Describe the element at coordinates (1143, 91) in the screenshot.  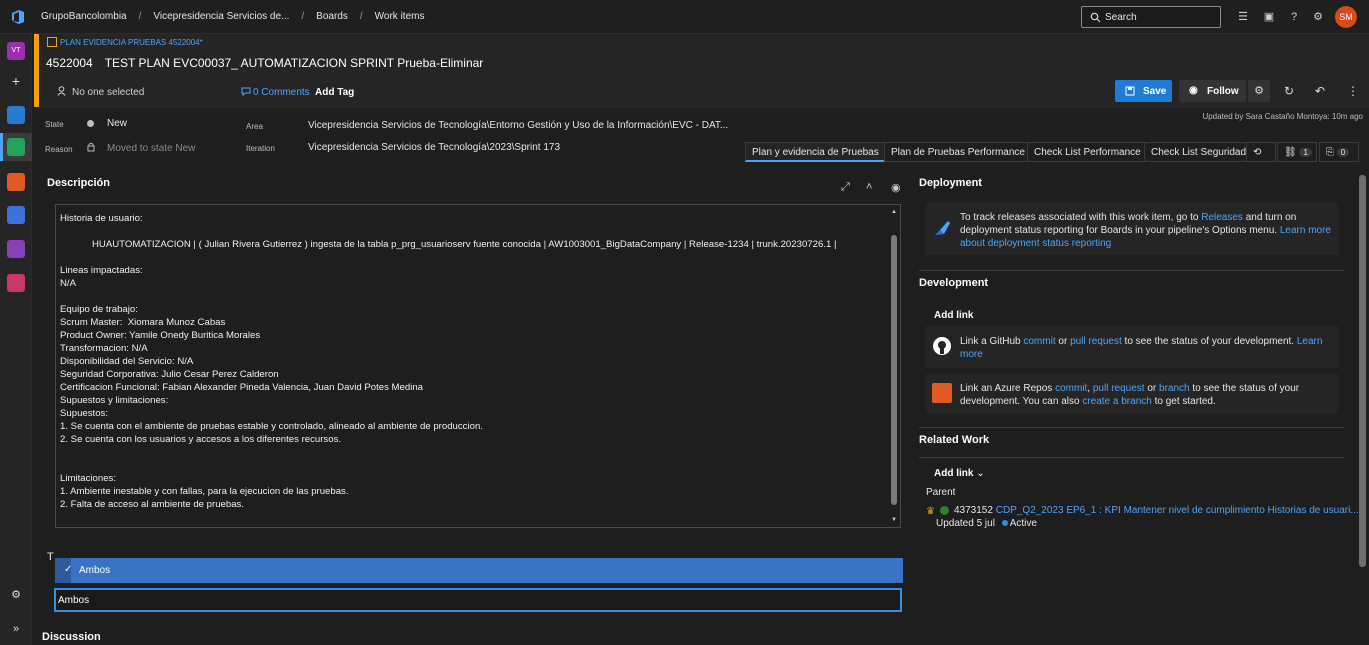
I see `save-button: Save` at that location.